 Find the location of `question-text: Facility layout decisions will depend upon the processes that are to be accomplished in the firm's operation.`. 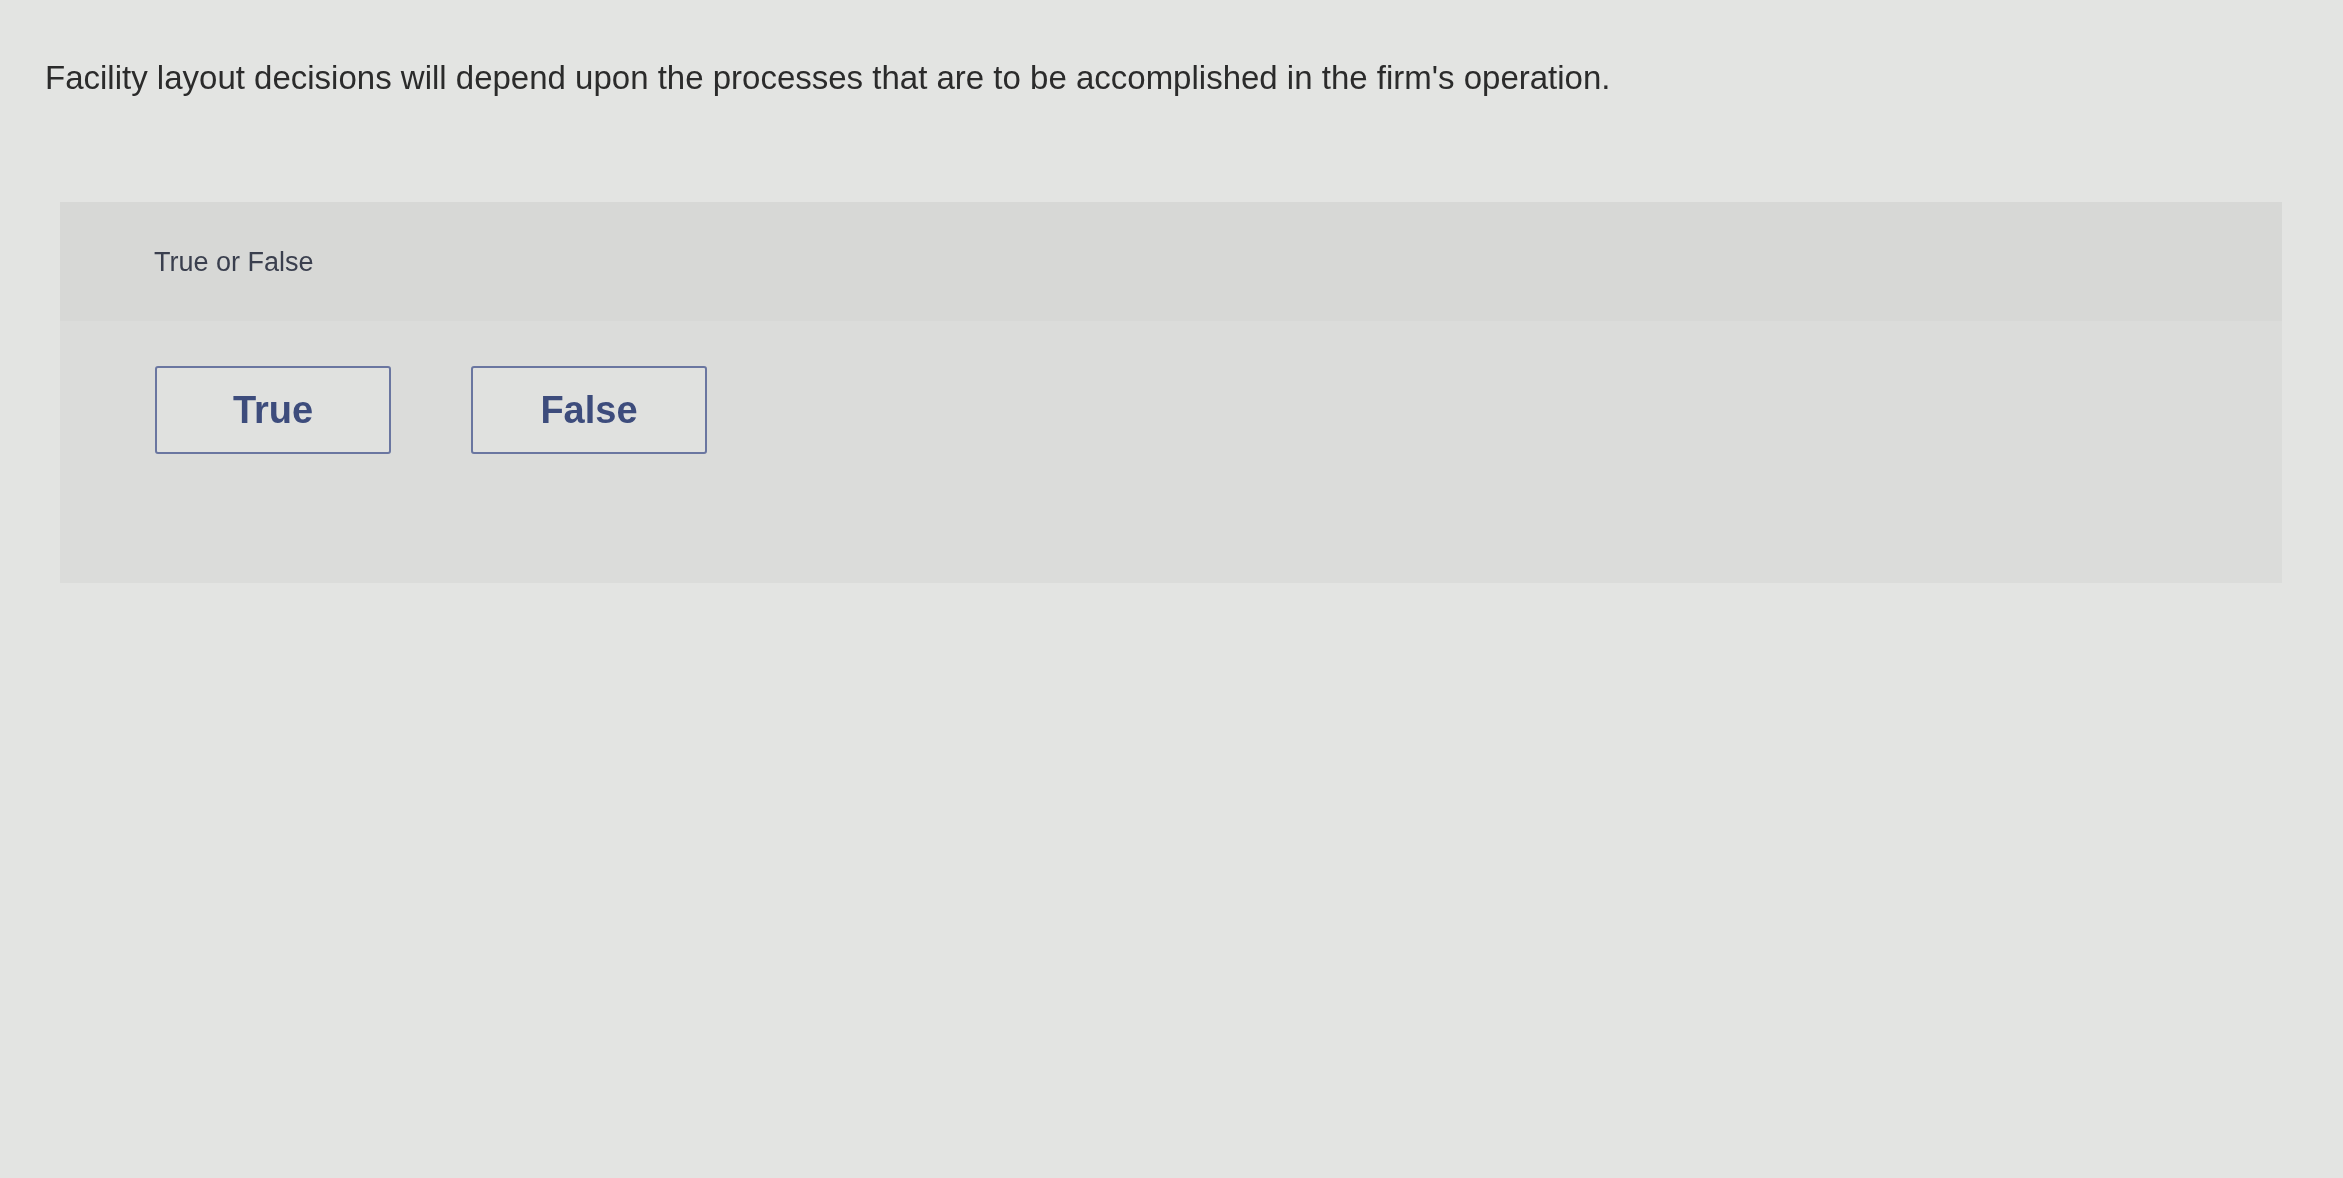

question-text: Facility layout decisions will depend upon the processes that are to be accomplished in the firm's operation. is located at coordinates (828, 78).